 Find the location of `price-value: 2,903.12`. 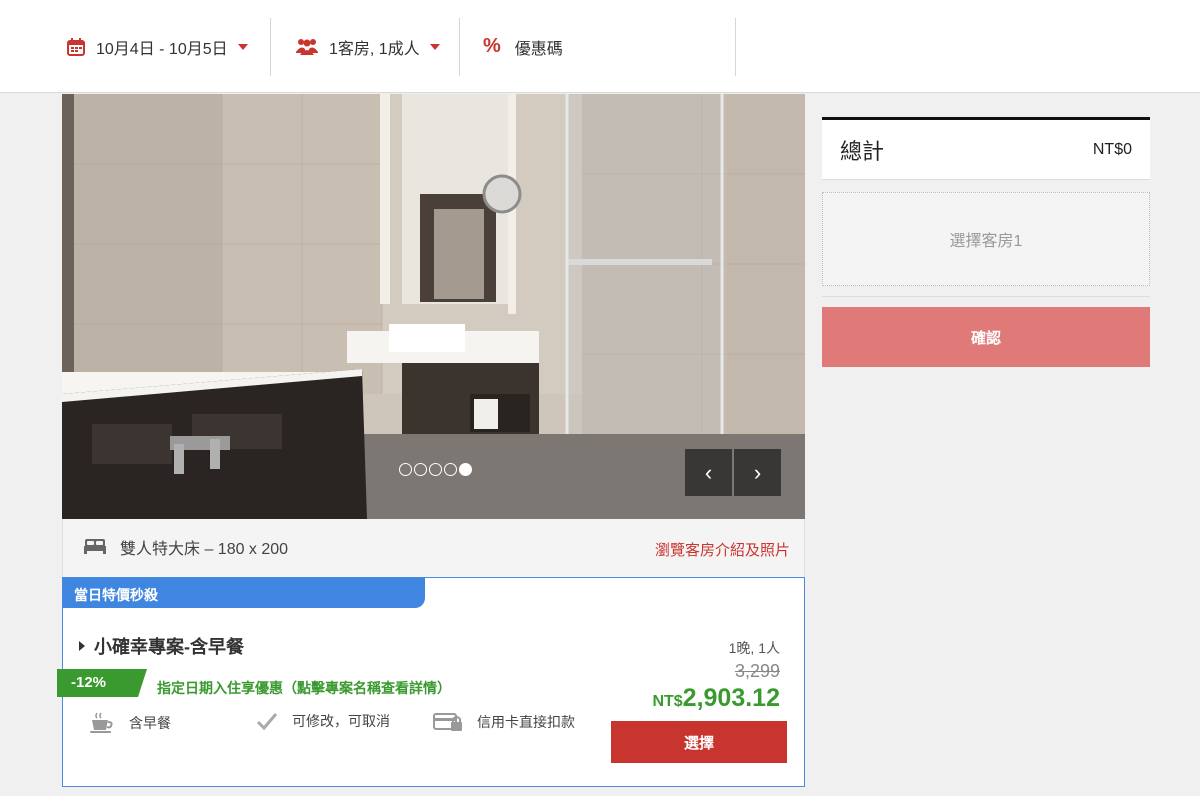

price-value: 2,903.12 is located at coordinates (731, 698).